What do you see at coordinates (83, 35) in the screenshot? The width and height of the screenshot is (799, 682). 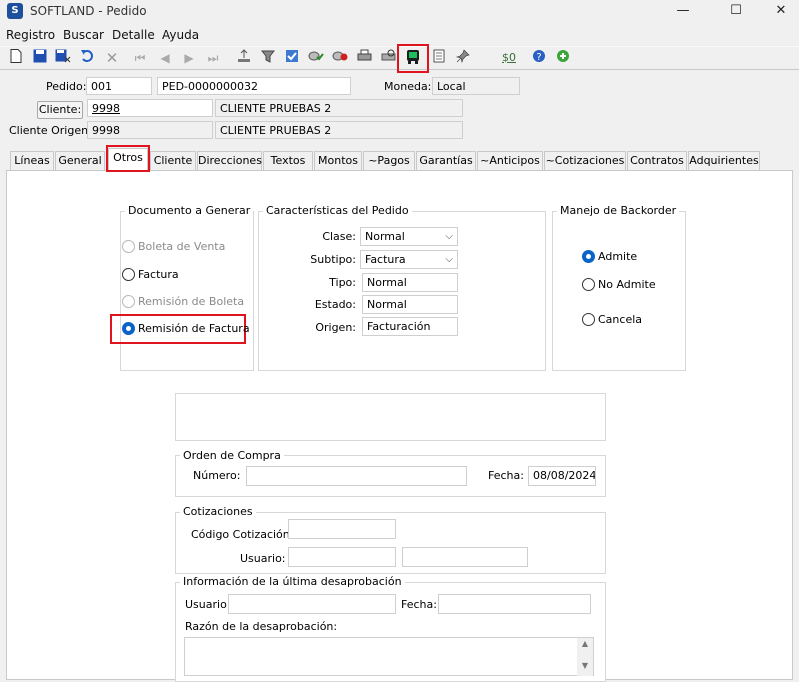 I see `menu-buscar: Buscar` at bounding box center [83, 35].